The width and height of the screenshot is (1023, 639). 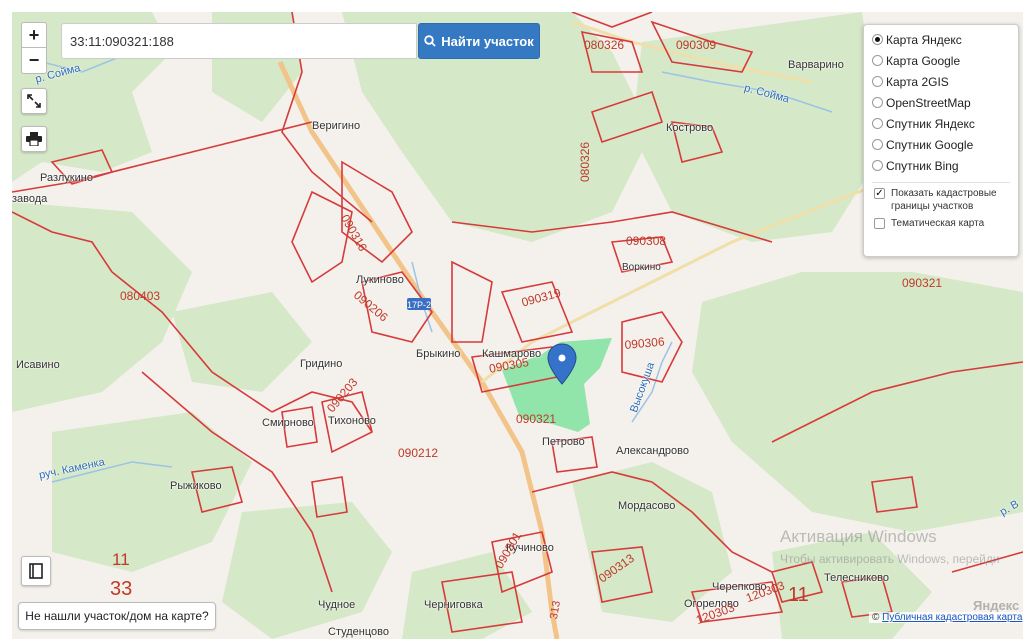 I want to click on map-label-c090321-center: 090321, so click(x=536, y=419).